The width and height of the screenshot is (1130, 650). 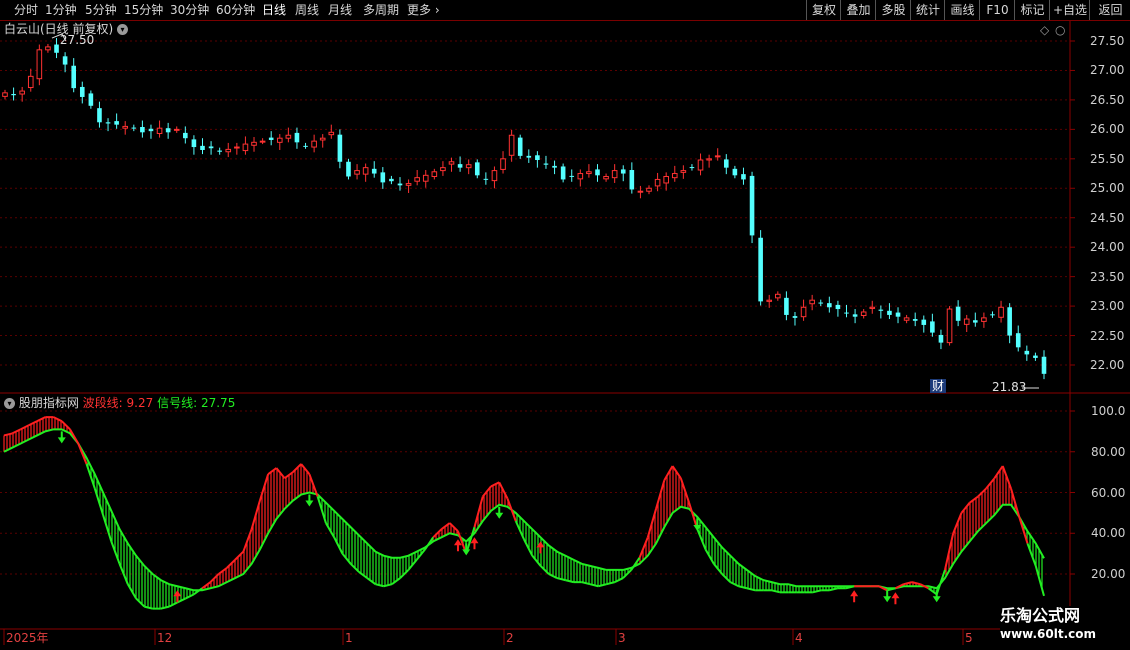 What do you see at coordinates (1044, 30) in the screenshot?
I see `diamond-icon: ◇` at bounding box center [1044, 30].